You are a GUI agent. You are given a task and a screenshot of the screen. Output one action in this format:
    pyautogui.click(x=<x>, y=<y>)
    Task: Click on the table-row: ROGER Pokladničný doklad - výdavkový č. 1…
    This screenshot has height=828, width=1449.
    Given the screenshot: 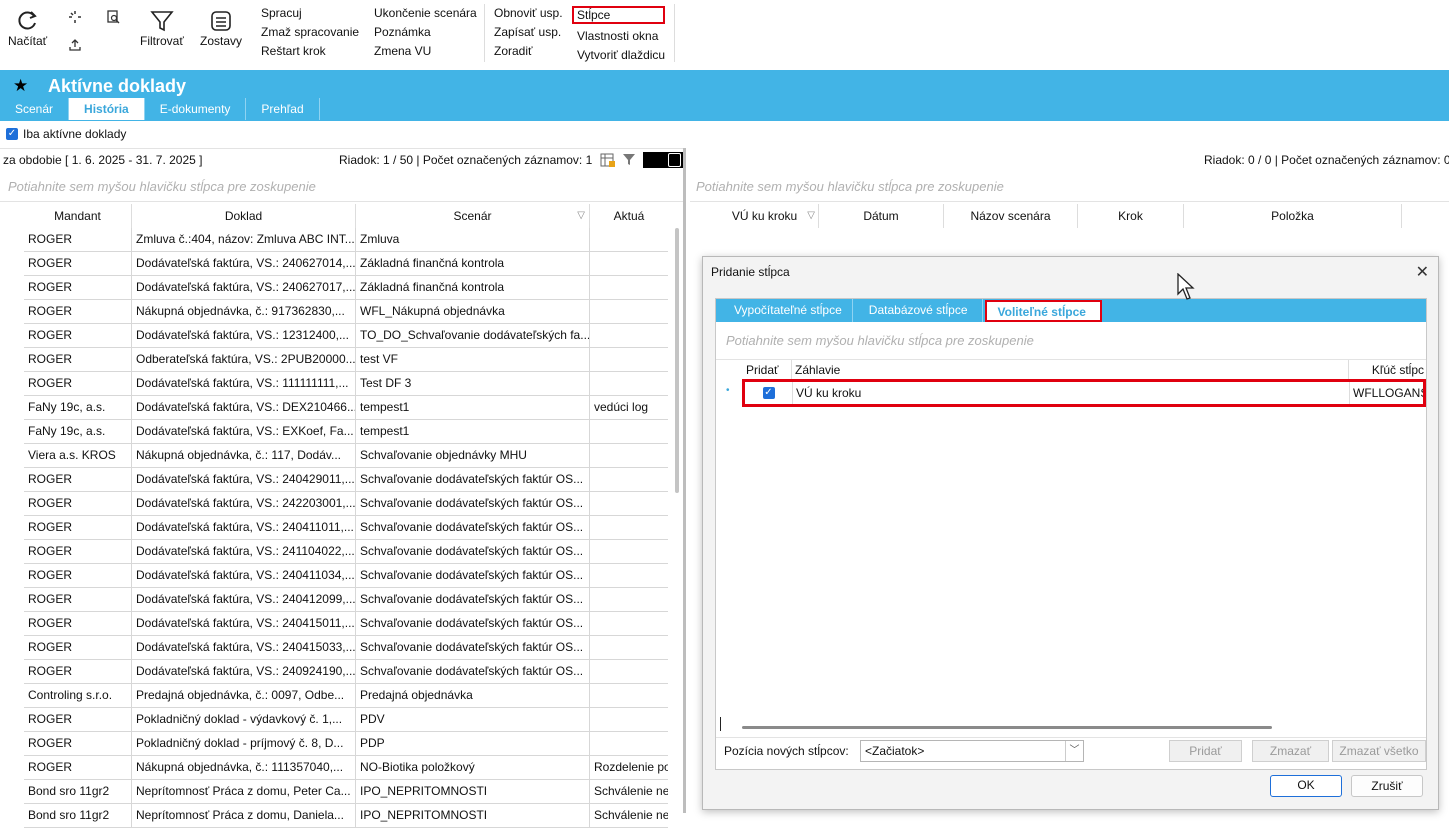 What is the action you would take?
    pyautogui.click(x=346, y=720)
    